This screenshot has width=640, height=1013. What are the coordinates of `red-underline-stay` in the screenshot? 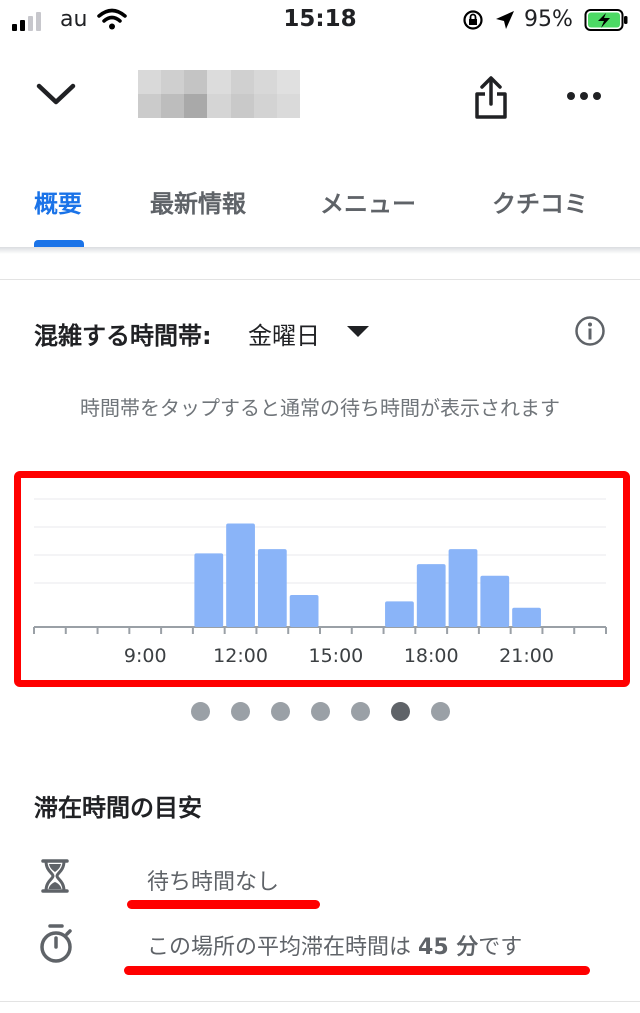 It's located at (357, 970).